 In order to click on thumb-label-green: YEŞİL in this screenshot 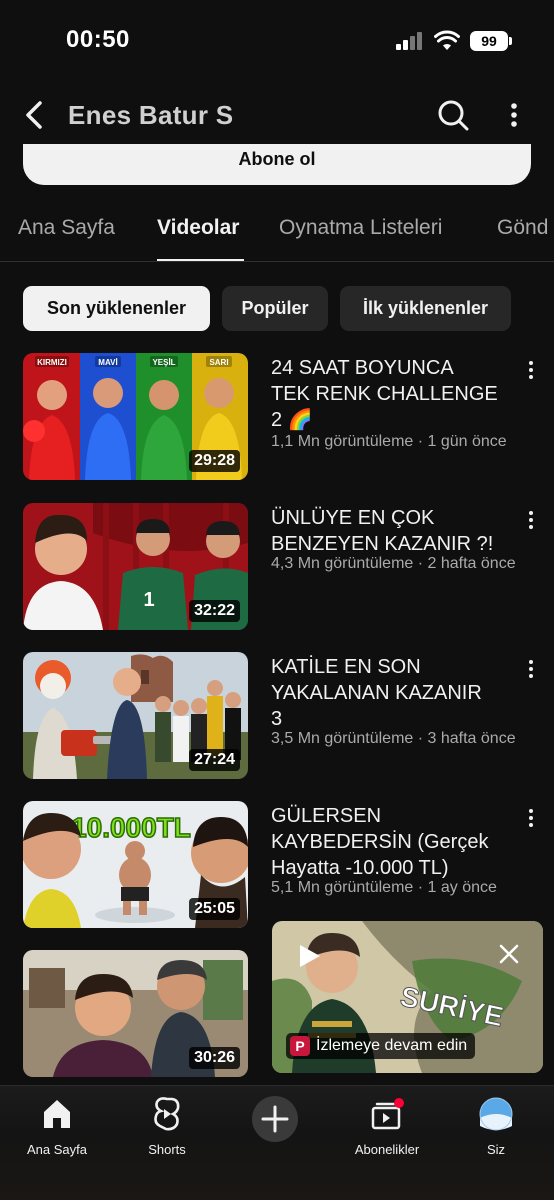, I will do `click(163, 362)`.